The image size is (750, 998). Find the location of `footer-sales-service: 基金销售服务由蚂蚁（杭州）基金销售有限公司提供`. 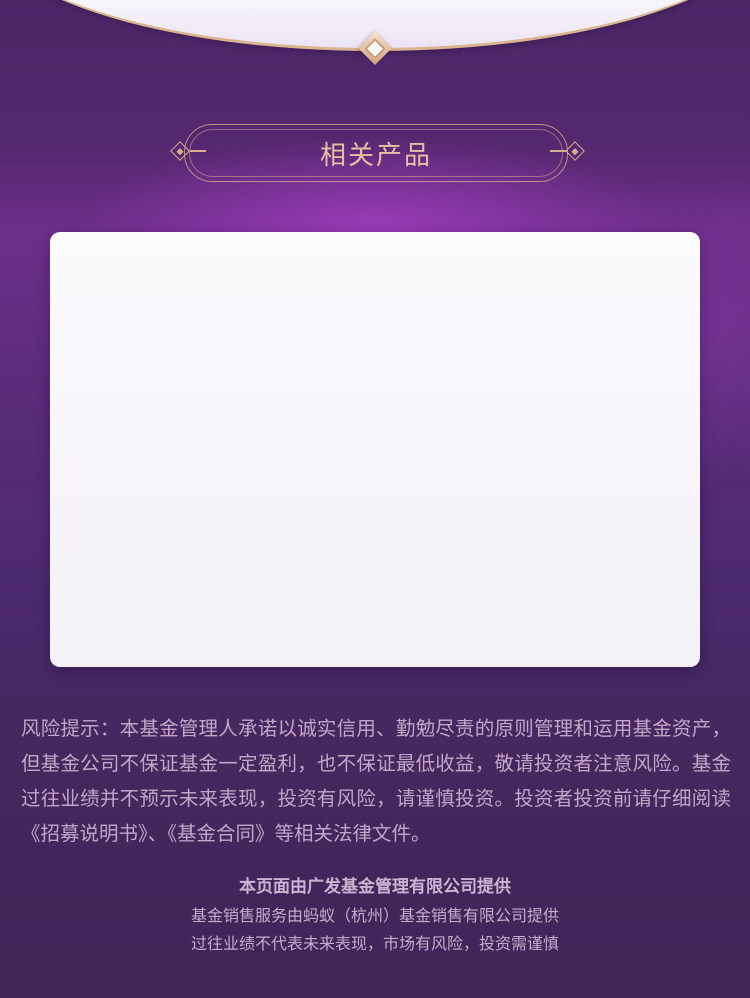

footer-sales-service: 基金销售服务由蚂蚁（杭州）基金销售有限公司提供 is located at coordinates (374, 915).